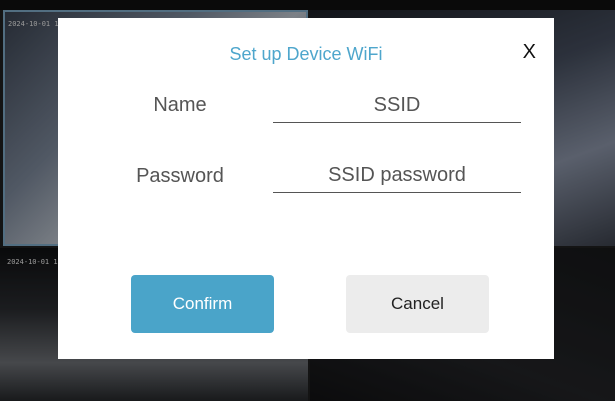  Describe the element at coordinates (202, 304) in the screenshot. I see `confirm-button: Confirm` at that location.